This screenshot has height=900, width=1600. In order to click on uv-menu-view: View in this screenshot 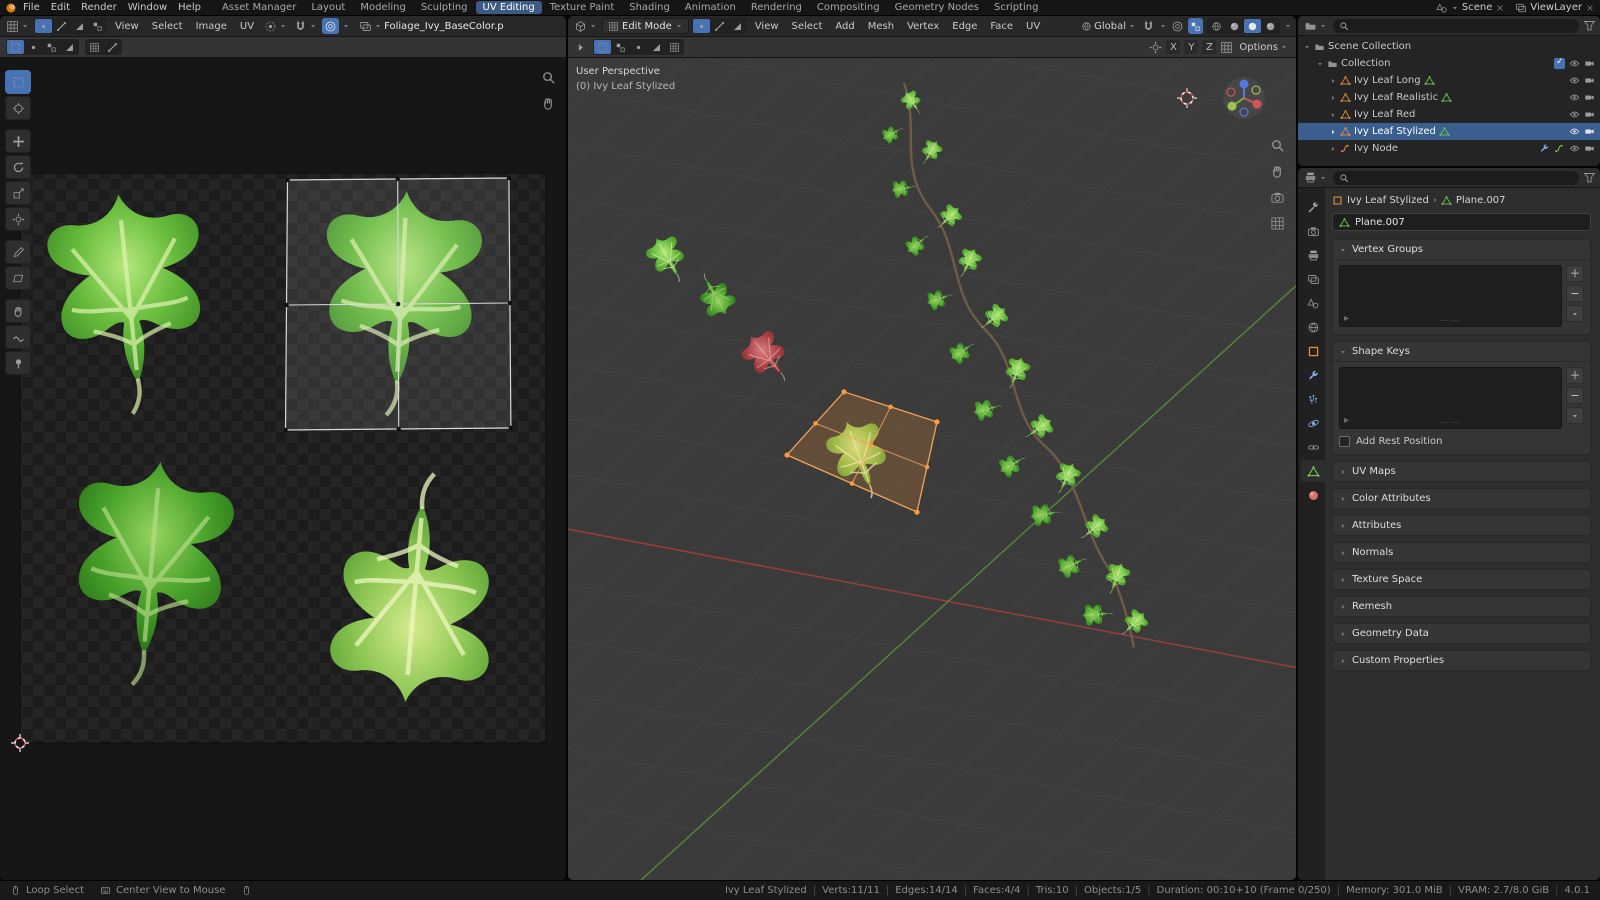, I will do `click(127, 26)`.